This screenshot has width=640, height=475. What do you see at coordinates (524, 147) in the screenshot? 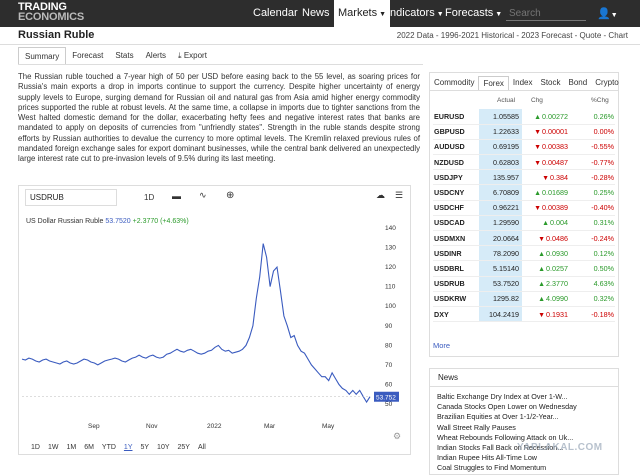
I see `table-row: AUDUSD 0.69195 ▼0.00383 -0.55%` at bounding box center [524, 147].